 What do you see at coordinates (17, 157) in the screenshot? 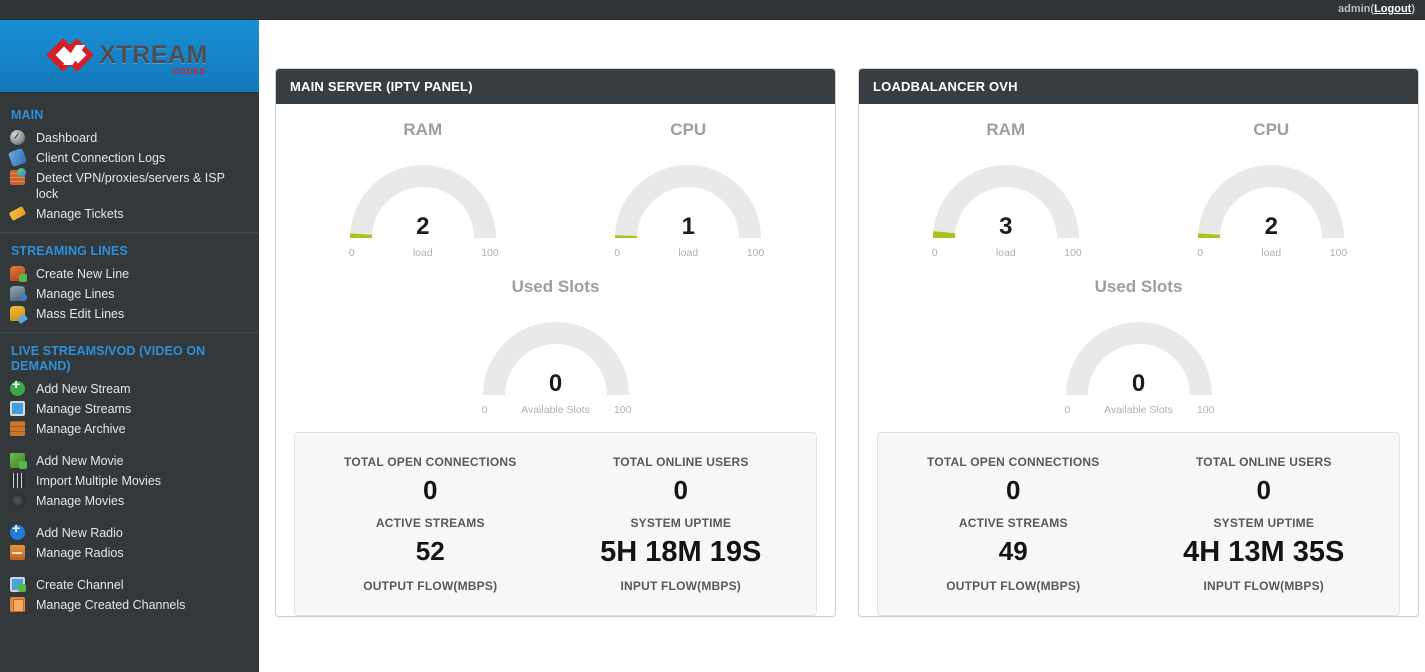
I see `plug-icon` at bounding box center [17, 157].